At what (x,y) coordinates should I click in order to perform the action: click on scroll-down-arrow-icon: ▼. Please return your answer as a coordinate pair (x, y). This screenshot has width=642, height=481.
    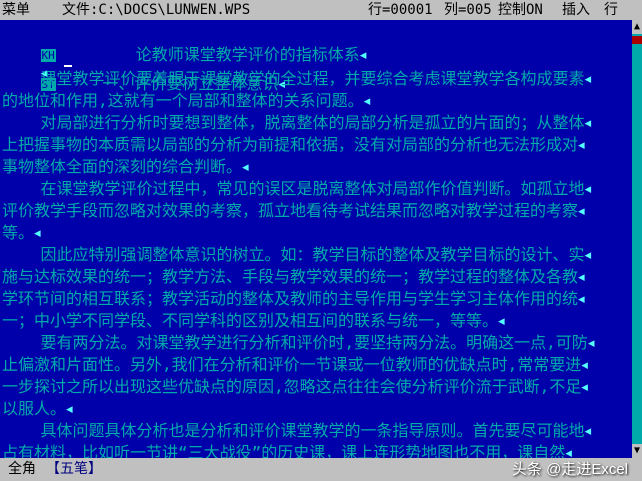
    Looking at the image, I should click on (637, 451).